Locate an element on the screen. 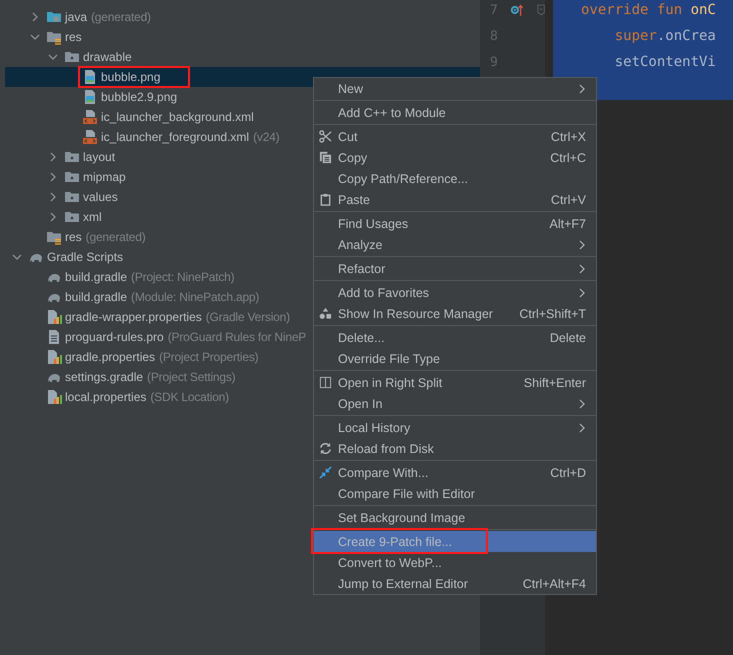 This screenshot has width=733, height=655. menu-item: Add C++ to Module is located at coordinates (455, 112).